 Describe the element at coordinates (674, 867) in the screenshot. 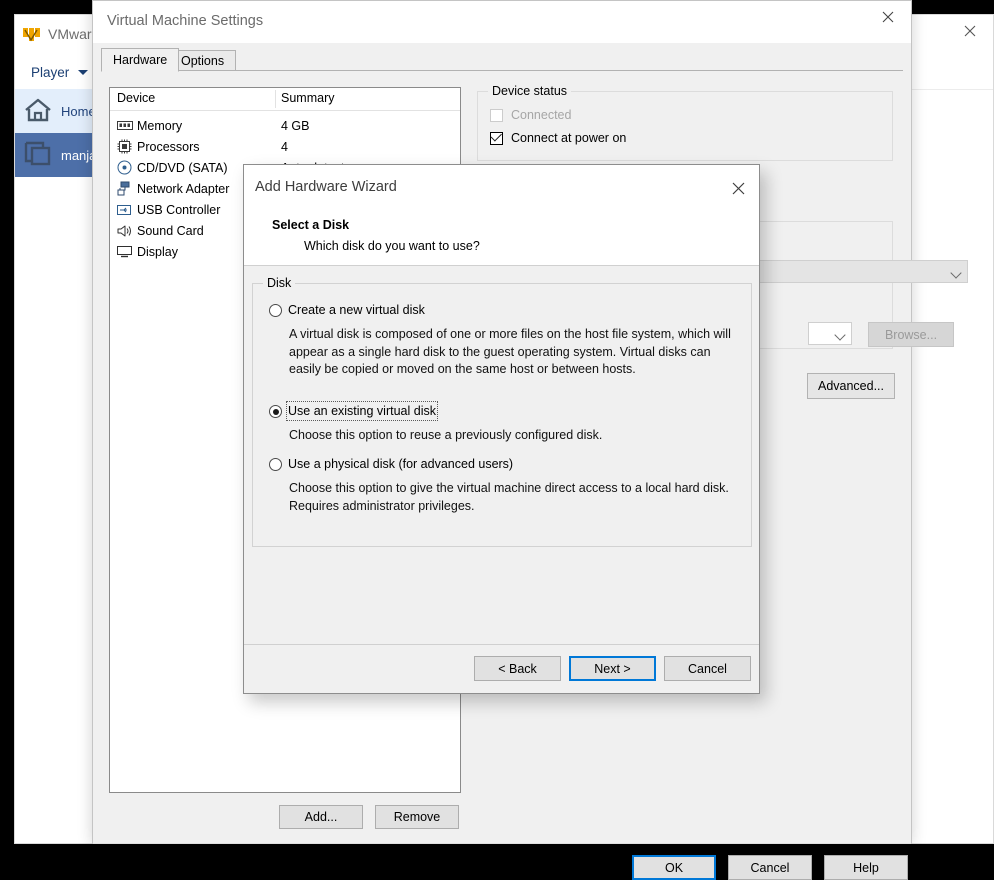

I see `ok-button: OK` at that location.